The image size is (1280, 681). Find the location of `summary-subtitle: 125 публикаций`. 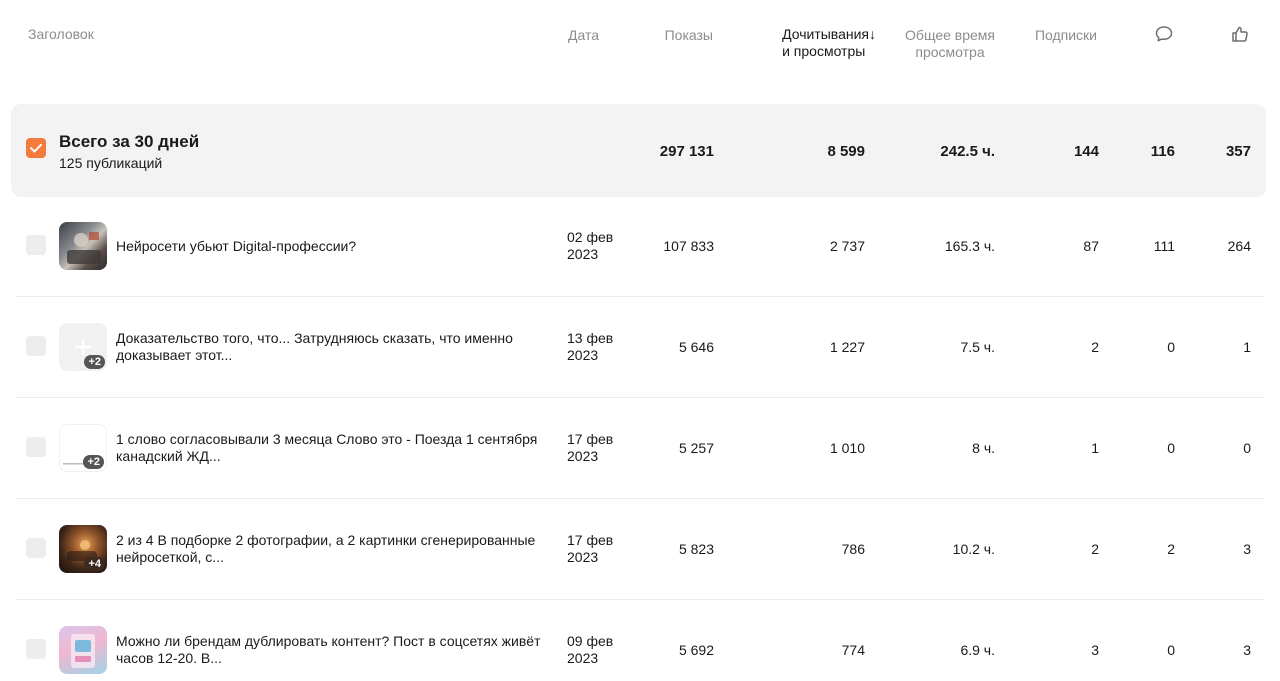

summary-subtitle: 125 публикаций is located at coordinates (111, 163).